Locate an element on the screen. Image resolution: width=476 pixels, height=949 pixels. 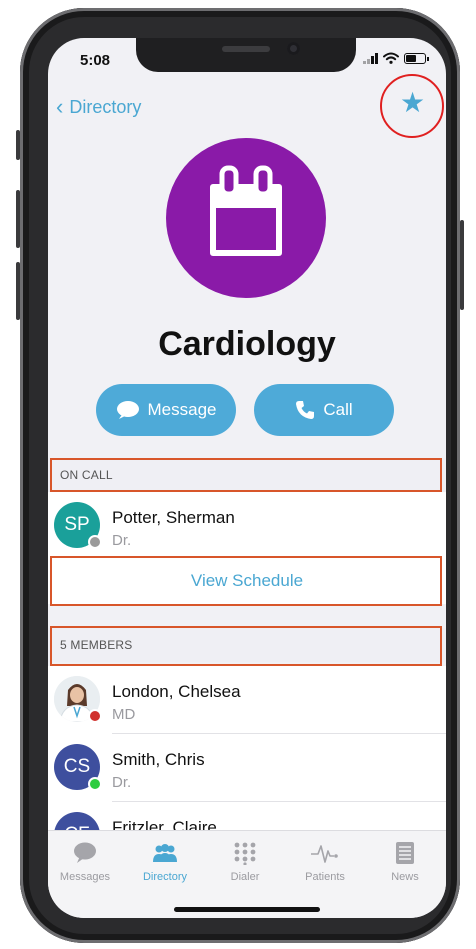
on-call-person-row: SP Potter, Sherman Dr. is located at coordinates (247, 526).